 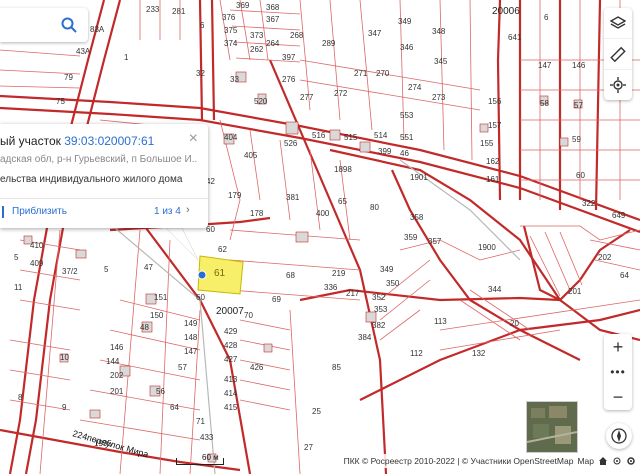 What do you see at coordinates (361, 73) in the screenshot?
I see `svg-text: 271` at bounding box center [361, 73].